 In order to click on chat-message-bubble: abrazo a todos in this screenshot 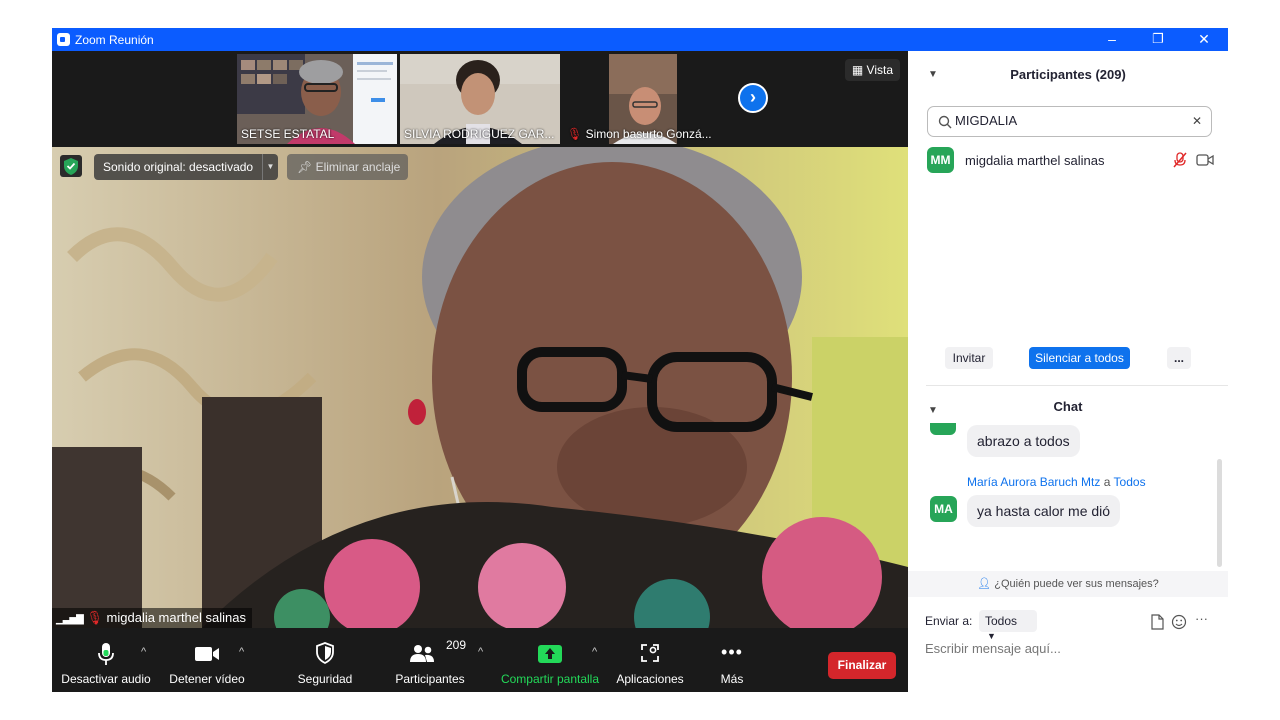, I will do `click(1023, 441)`.